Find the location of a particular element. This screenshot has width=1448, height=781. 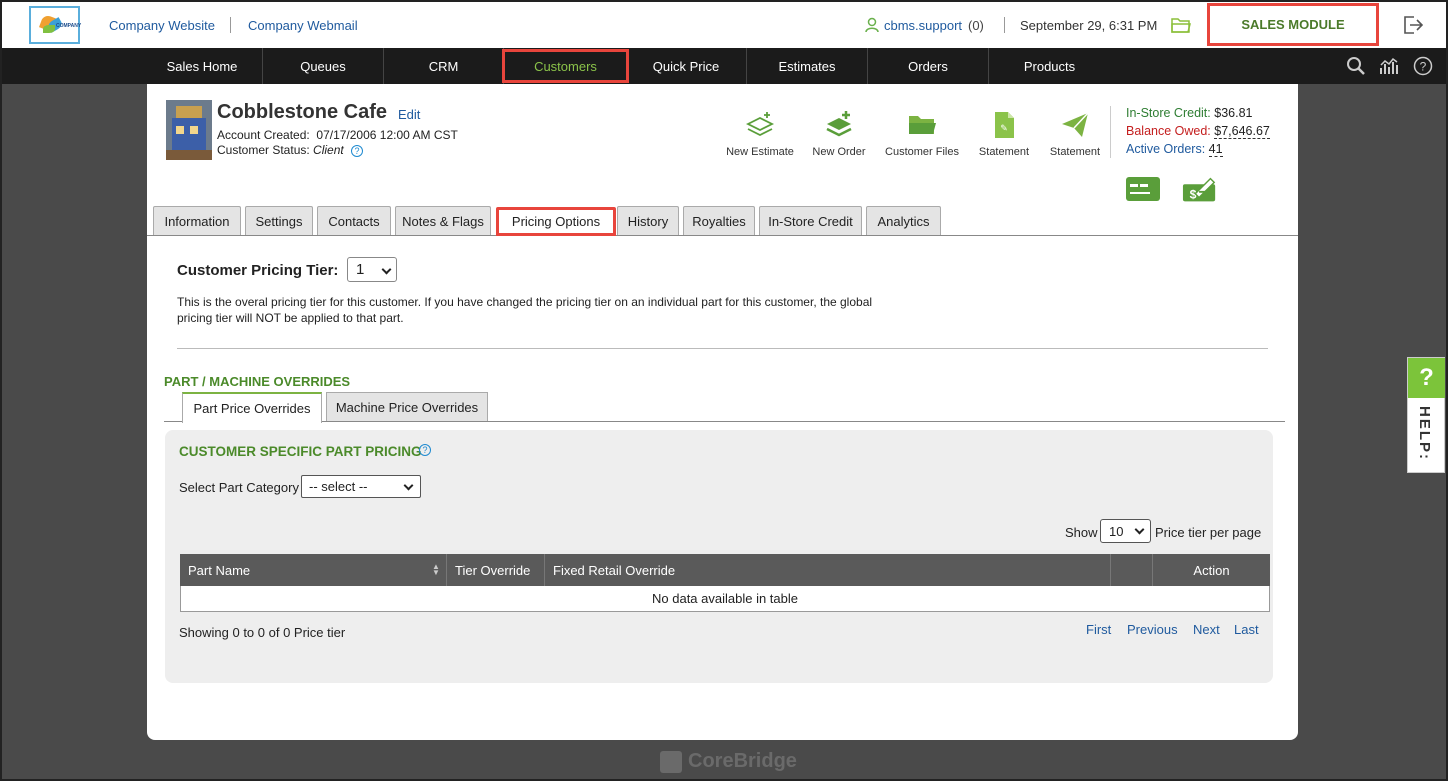

footer-brand-text: CoreBridge is located at coordinates (742, 761).